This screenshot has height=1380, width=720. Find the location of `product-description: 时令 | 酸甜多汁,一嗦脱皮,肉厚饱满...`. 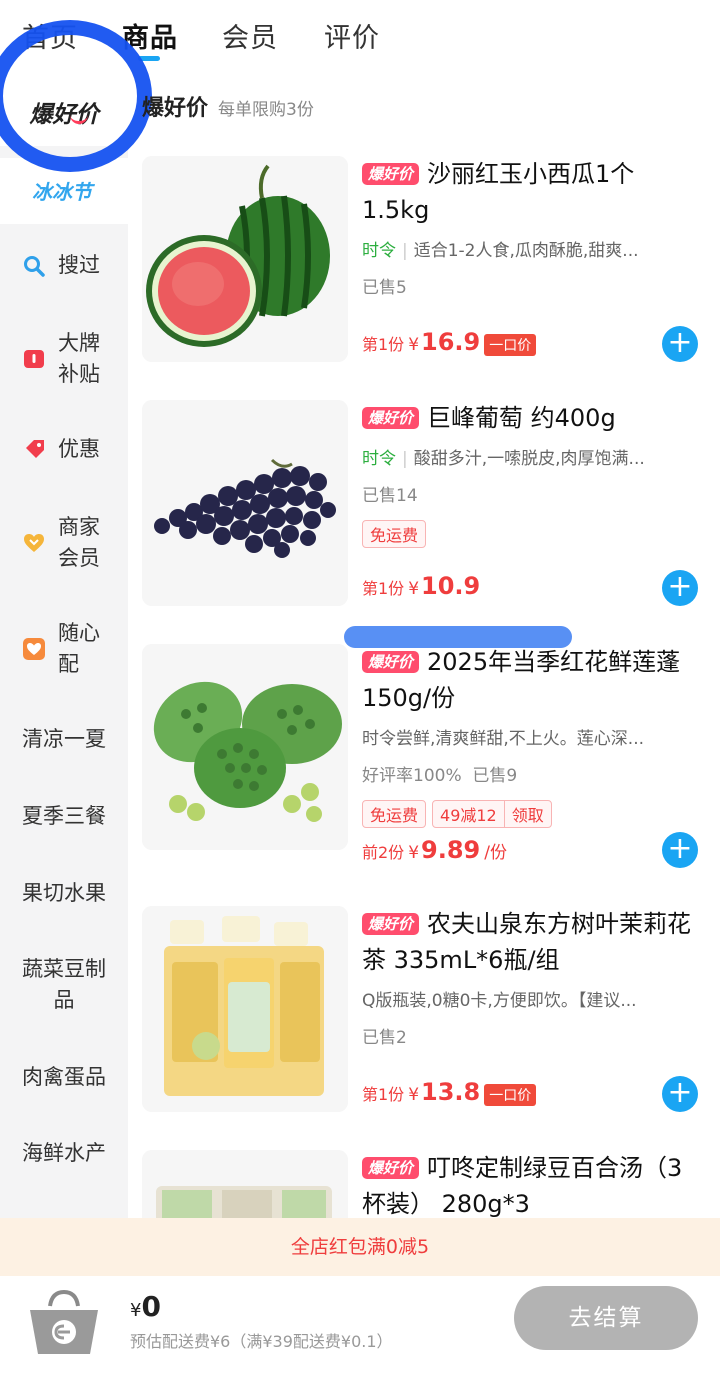

product-description: 时令 | 酸甜多汁,一嗦脱皮,肉厚饱满... is located at coordinates (503, 459).